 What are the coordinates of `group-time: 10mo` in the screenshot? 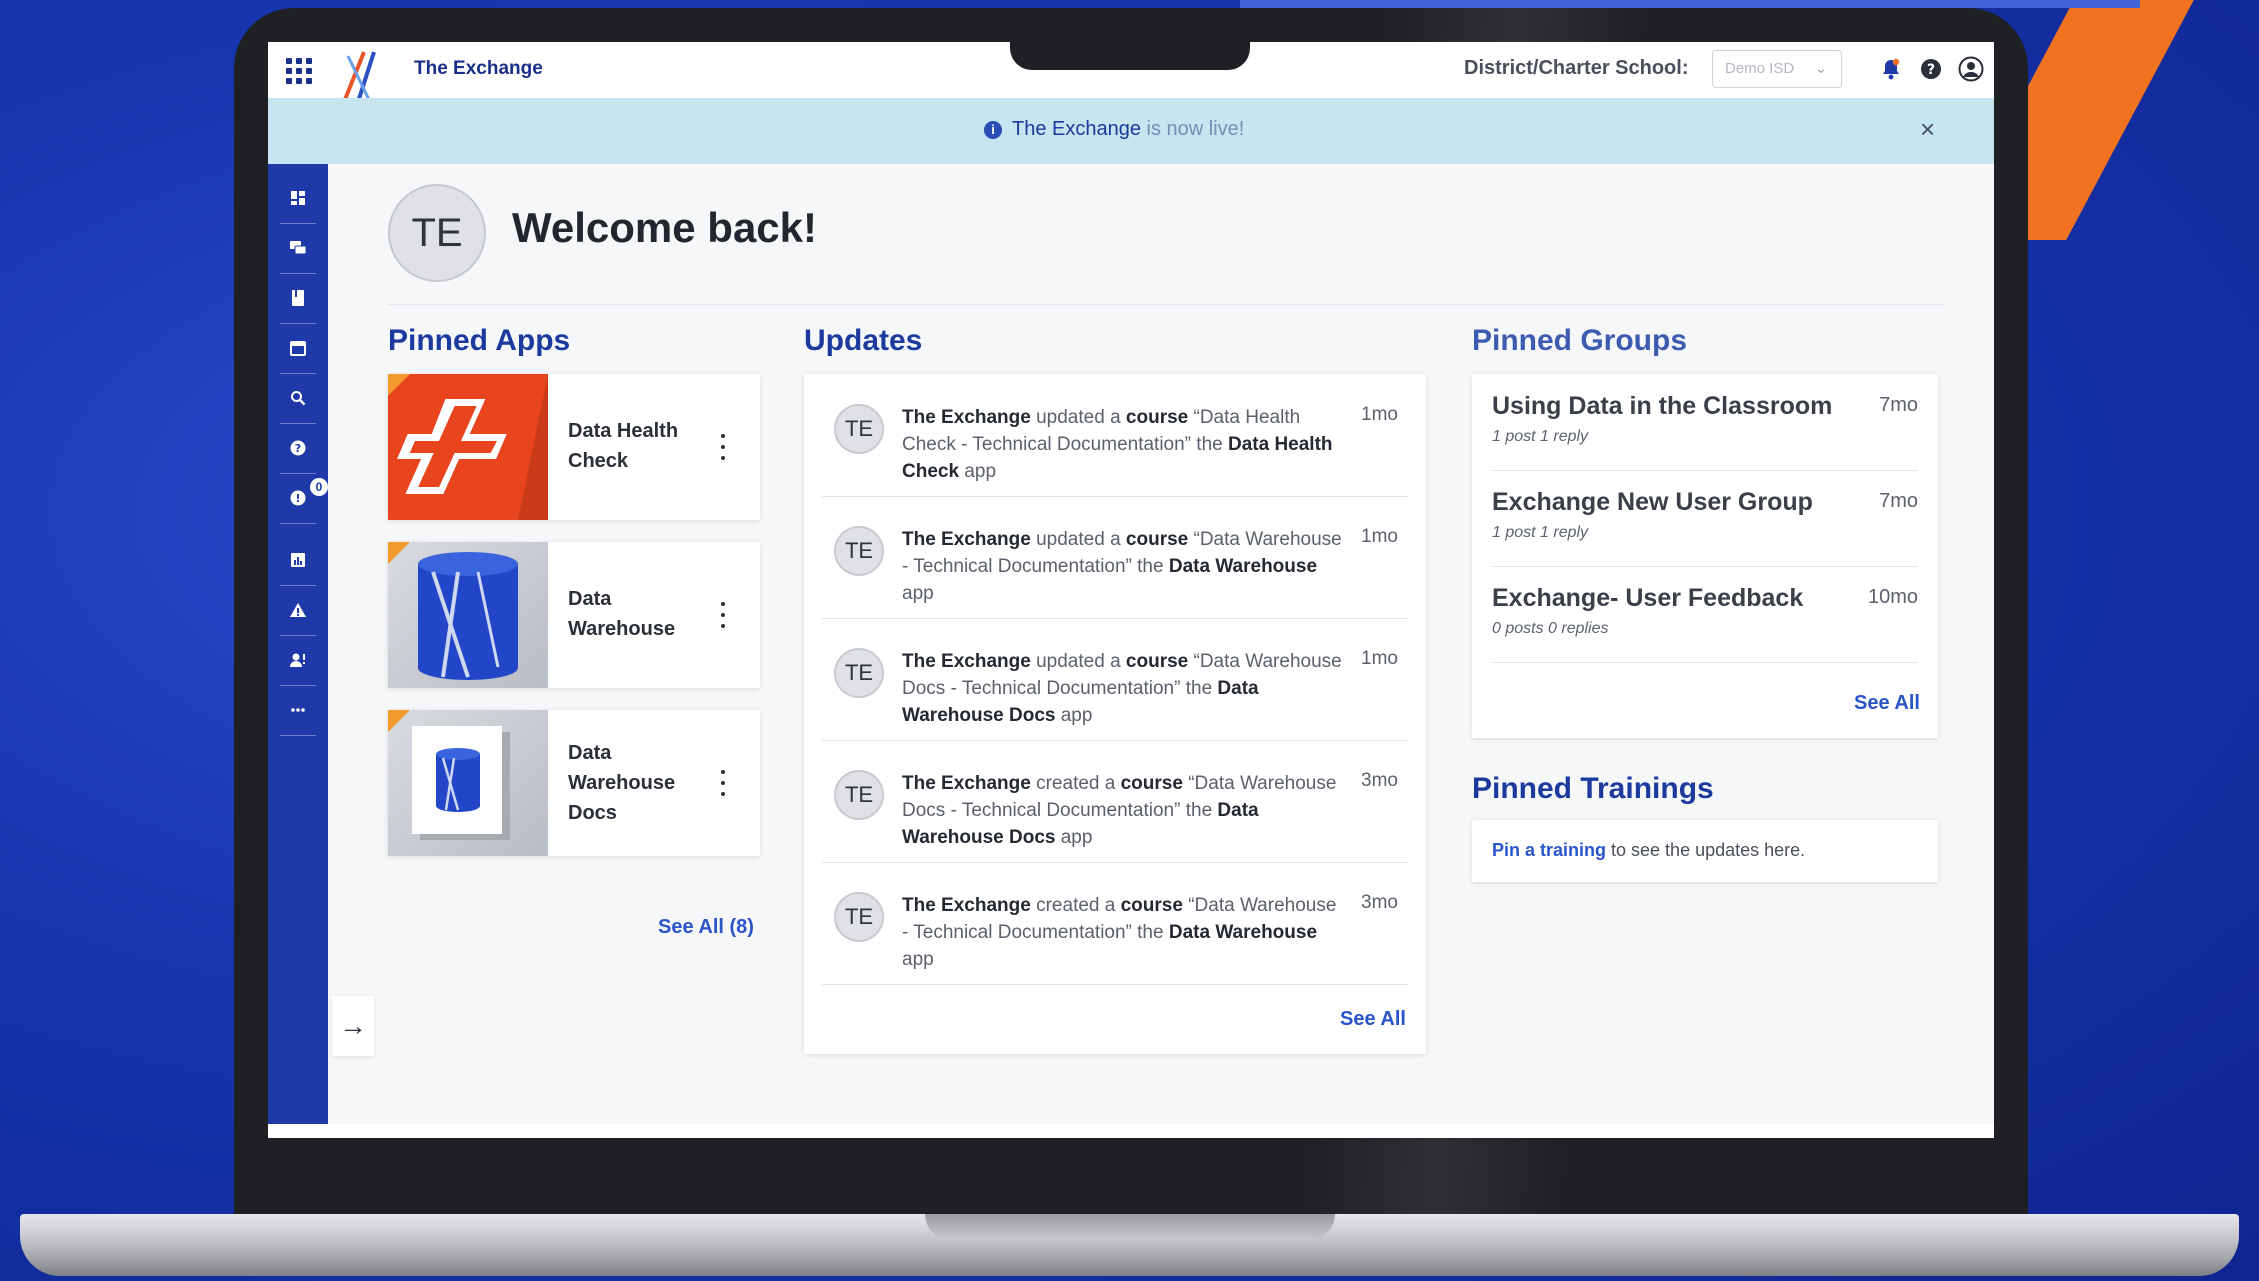 It's located at (1892, 597).